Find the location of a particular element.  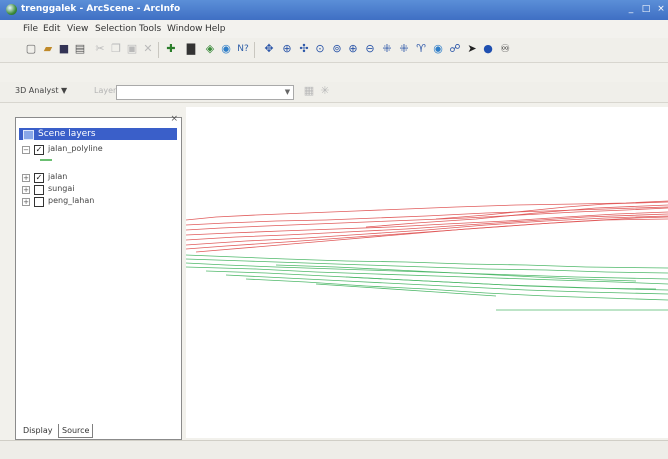

scene-layers-icon is located at coordinates (28, 135).